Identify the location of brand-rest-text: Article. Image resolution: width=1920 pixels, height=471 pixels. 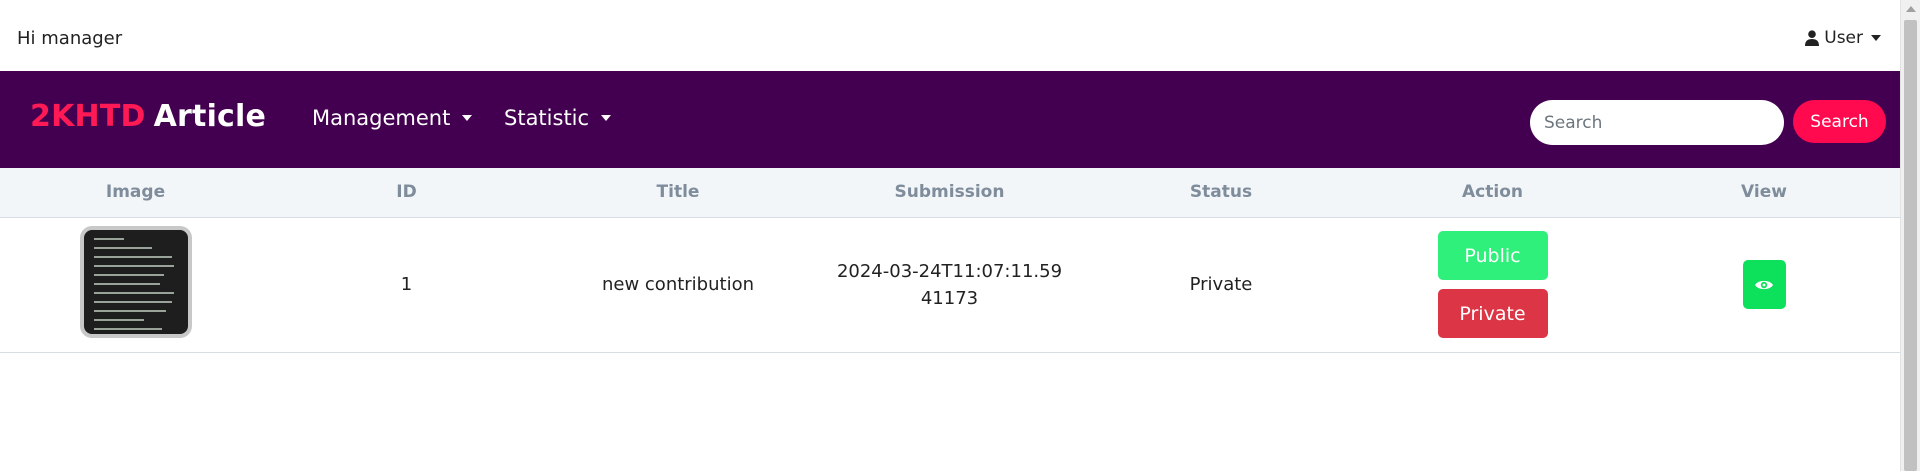
(210, 116).